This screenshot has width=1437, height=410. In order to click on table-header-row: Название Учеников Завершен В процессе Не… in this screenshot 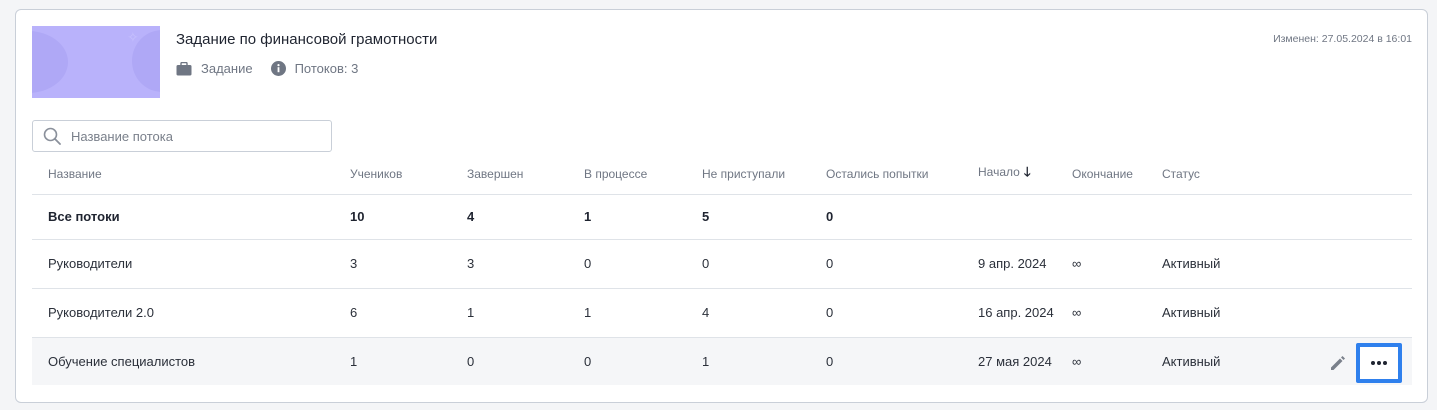, I will do `click(722, 174)`.